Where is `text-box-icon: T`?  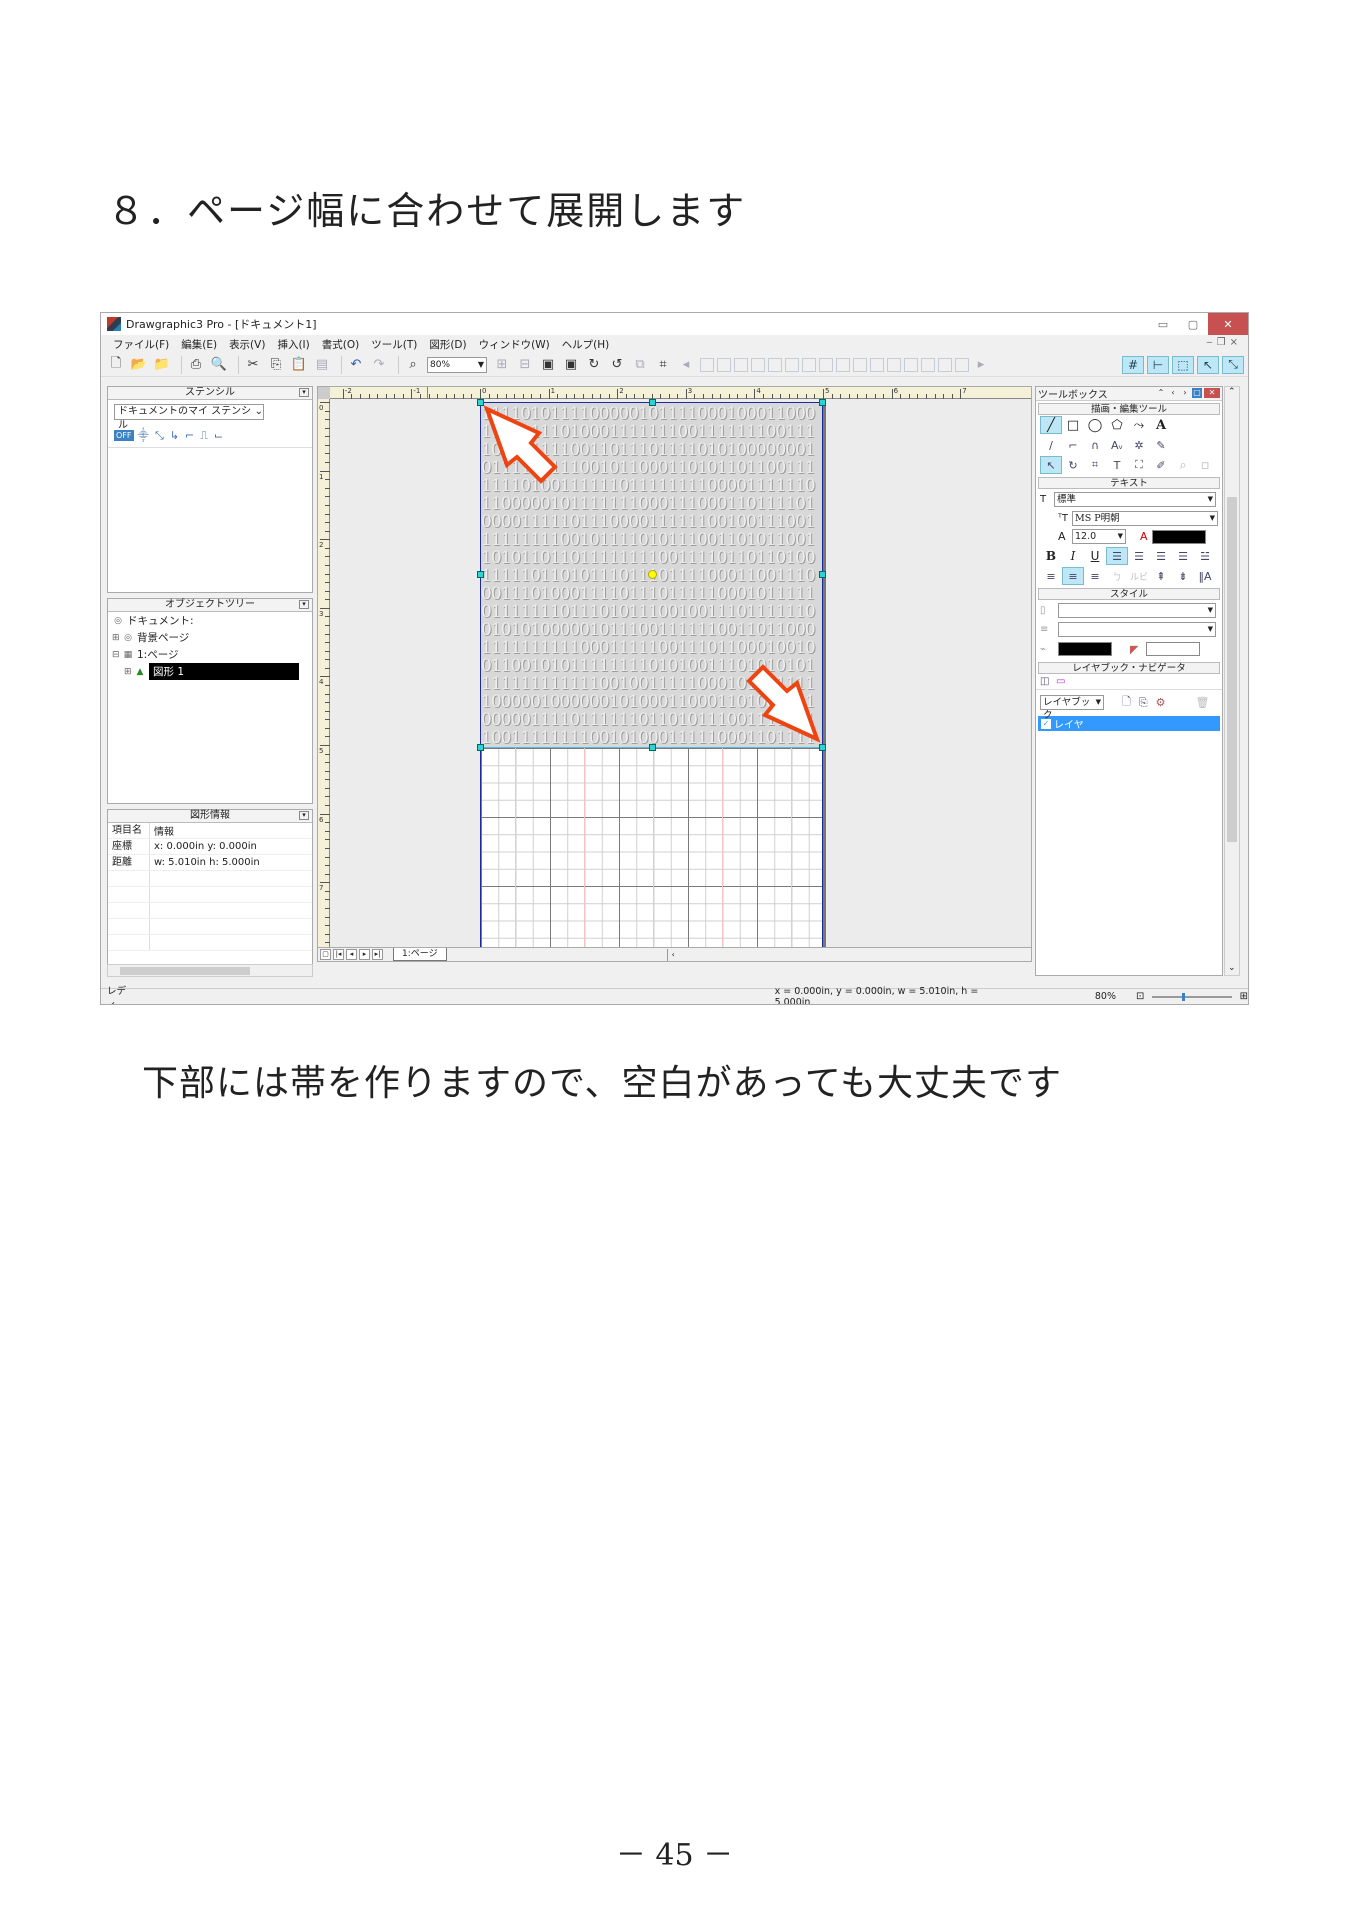 text-box-icon: T is located at coordinates (1117, 465).